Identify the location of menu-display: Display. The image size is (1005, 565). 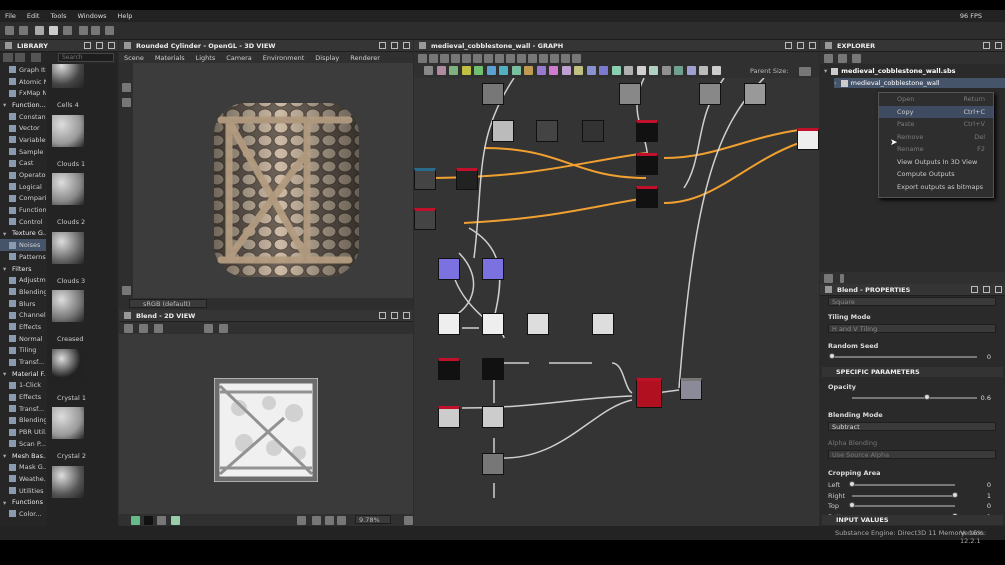
(327, 58).